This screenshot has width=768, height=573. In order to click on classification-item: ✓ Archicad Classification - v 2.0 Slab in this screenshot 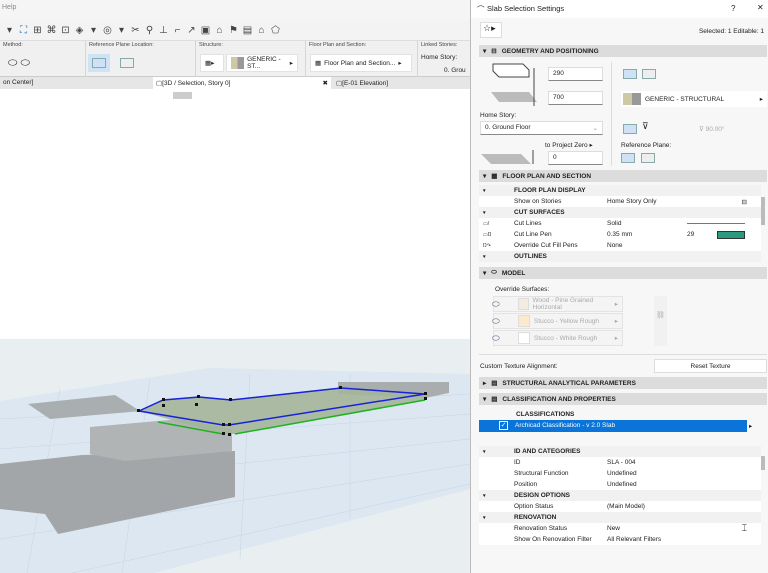, I will do `click(613, 426)`.